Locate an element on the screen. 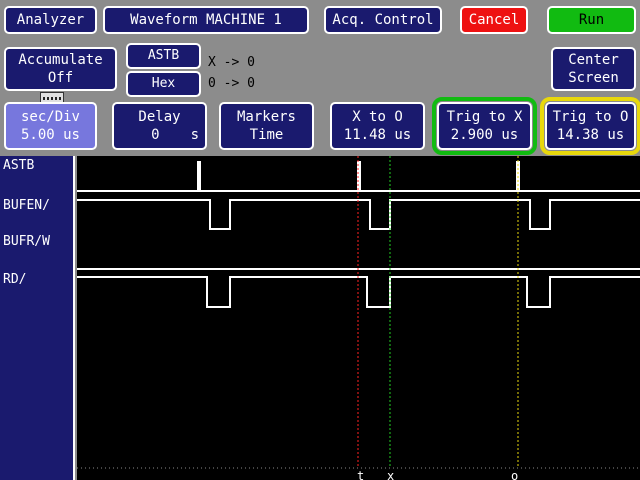 Image resolution: width=640 pixels, height=480 pixels. signal-label-panel: ASTB BUFEN/ BUFR/W RD/ is located at coordinates (37, 318).